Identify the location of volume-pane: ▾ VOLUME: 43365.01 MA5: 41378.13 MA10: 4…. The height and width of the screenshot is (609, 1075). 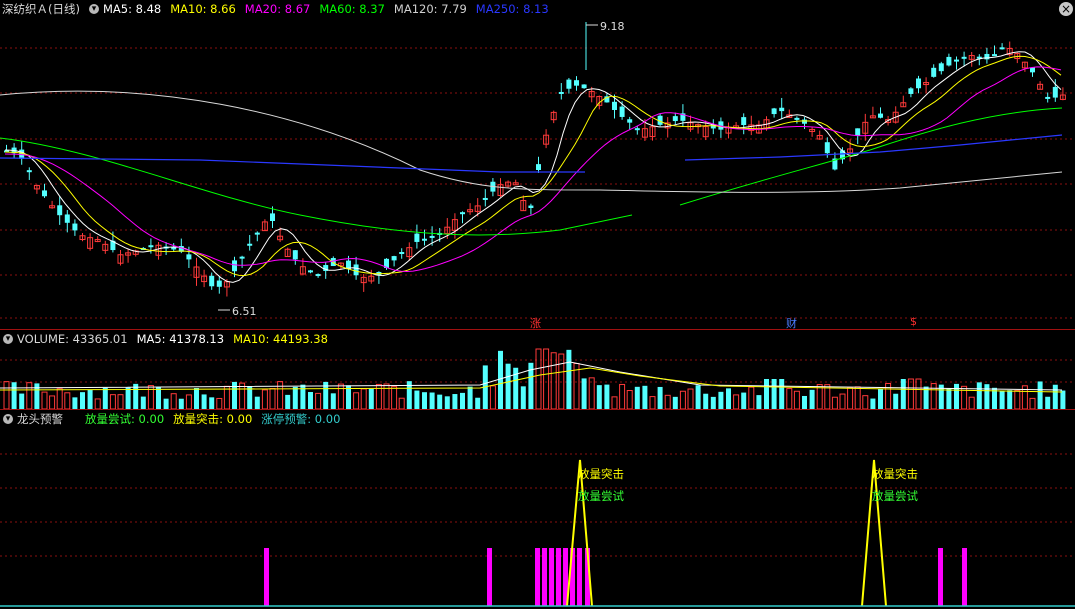
(537, 370).